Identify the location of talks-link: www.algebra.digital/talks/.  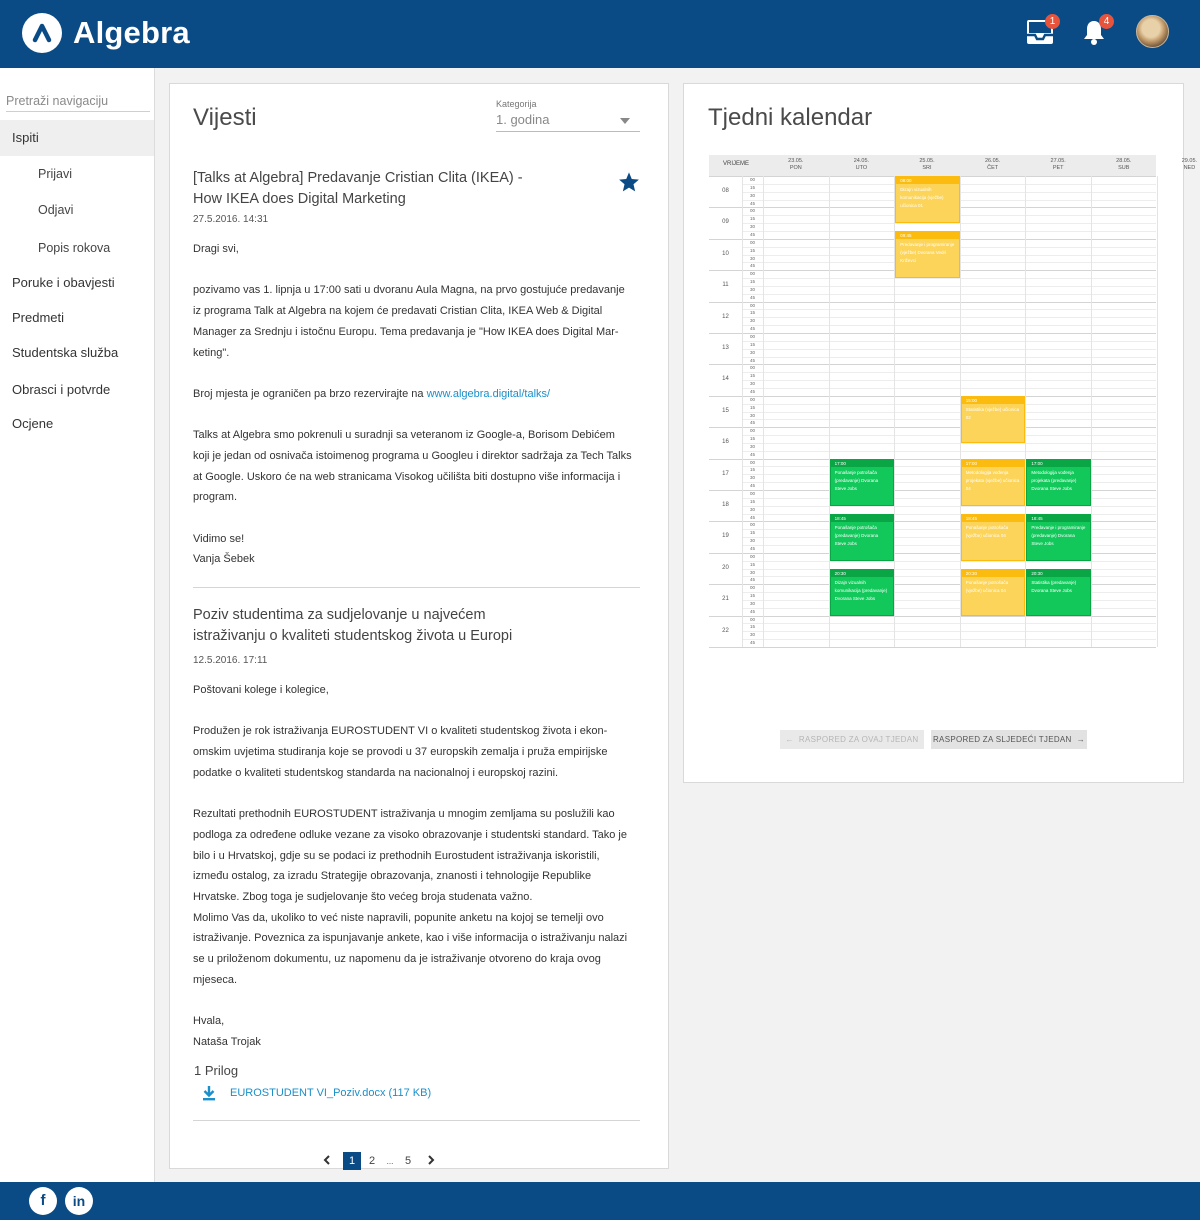
(489, 394).